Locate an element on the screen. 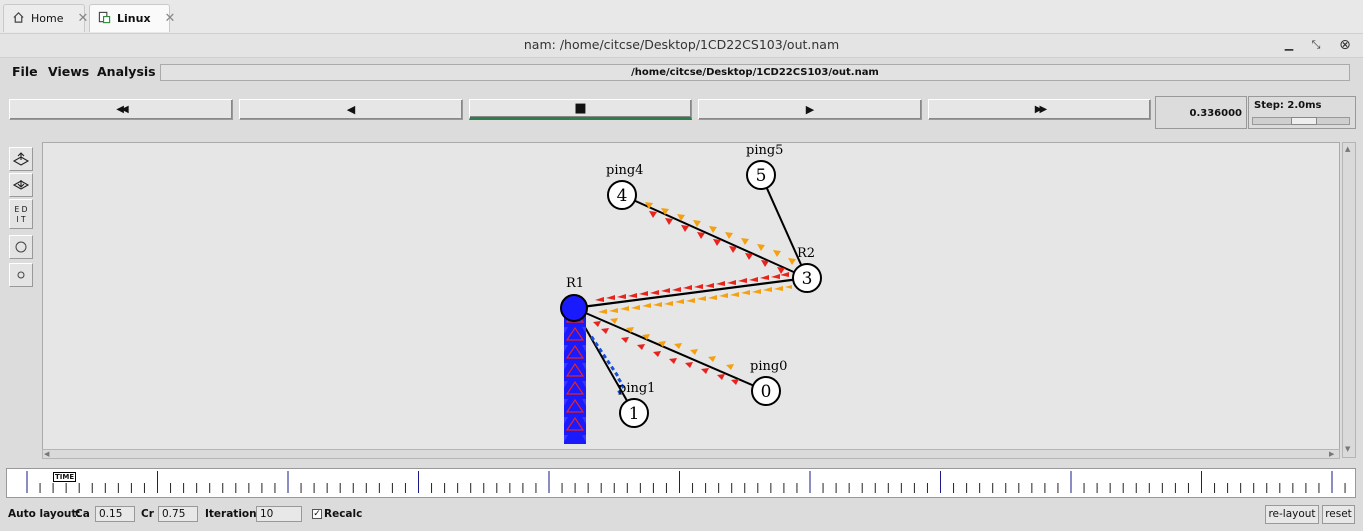 Image resolution: width=1363 pixels, height=531 pixels. r1-queue is located at coordinates (575, 374).